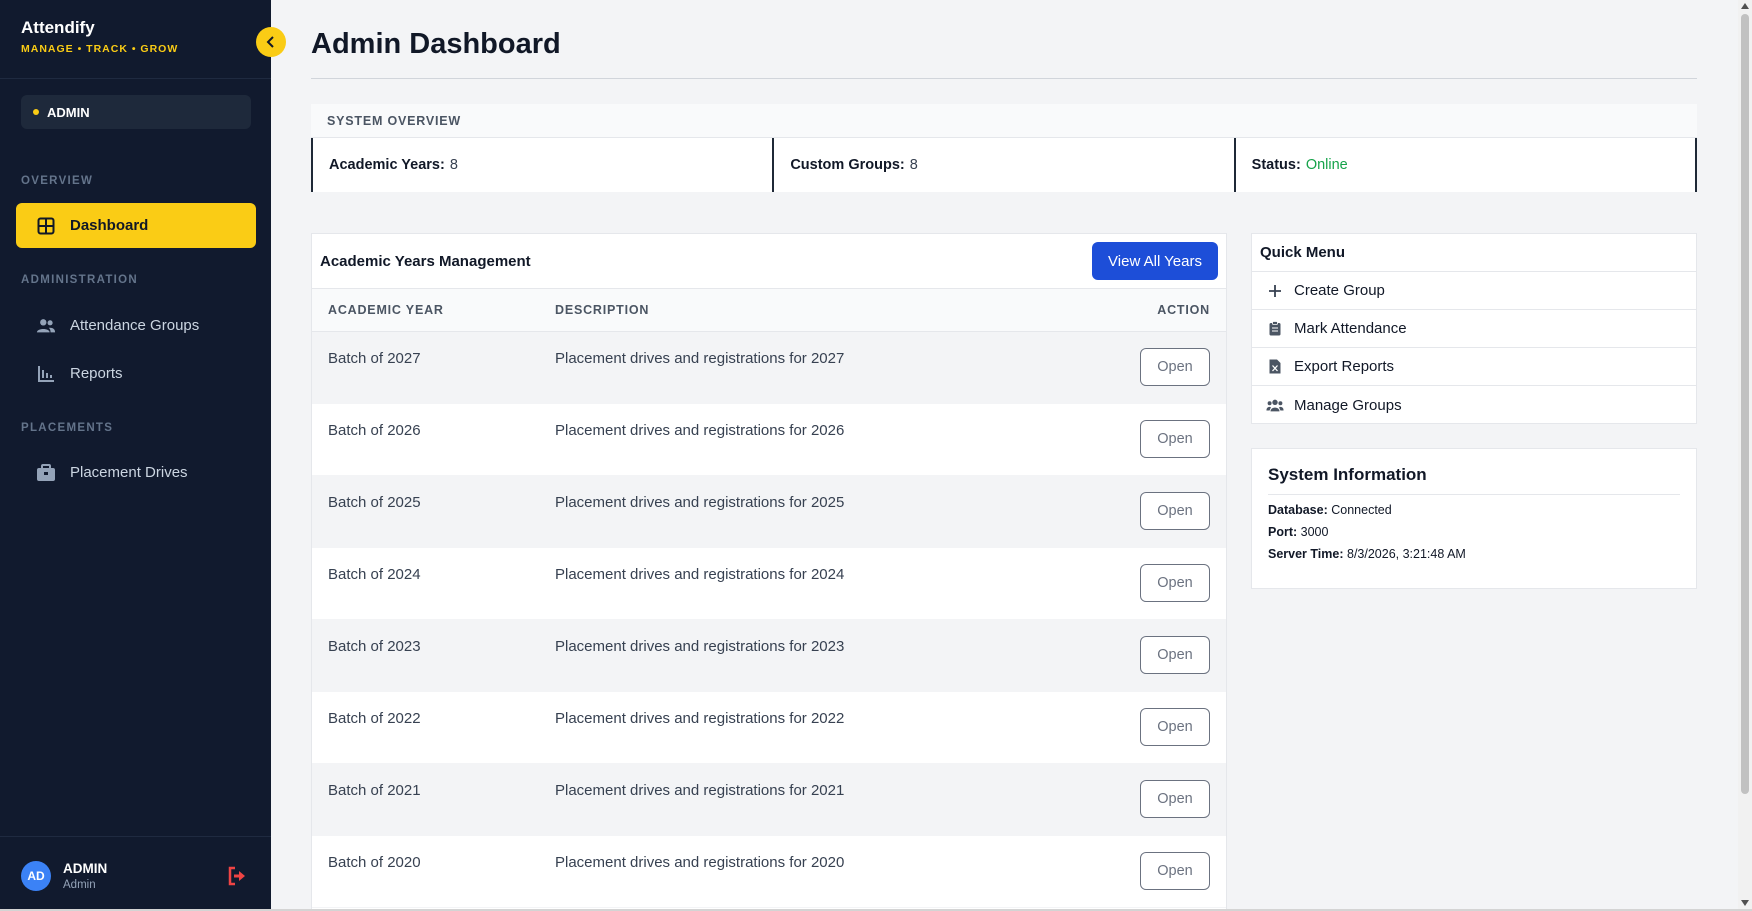 Image resolution: width=1752 pixels, height=911 pixels. I want to click on section-label-overview: OVERVIEW, so click(57, 181).